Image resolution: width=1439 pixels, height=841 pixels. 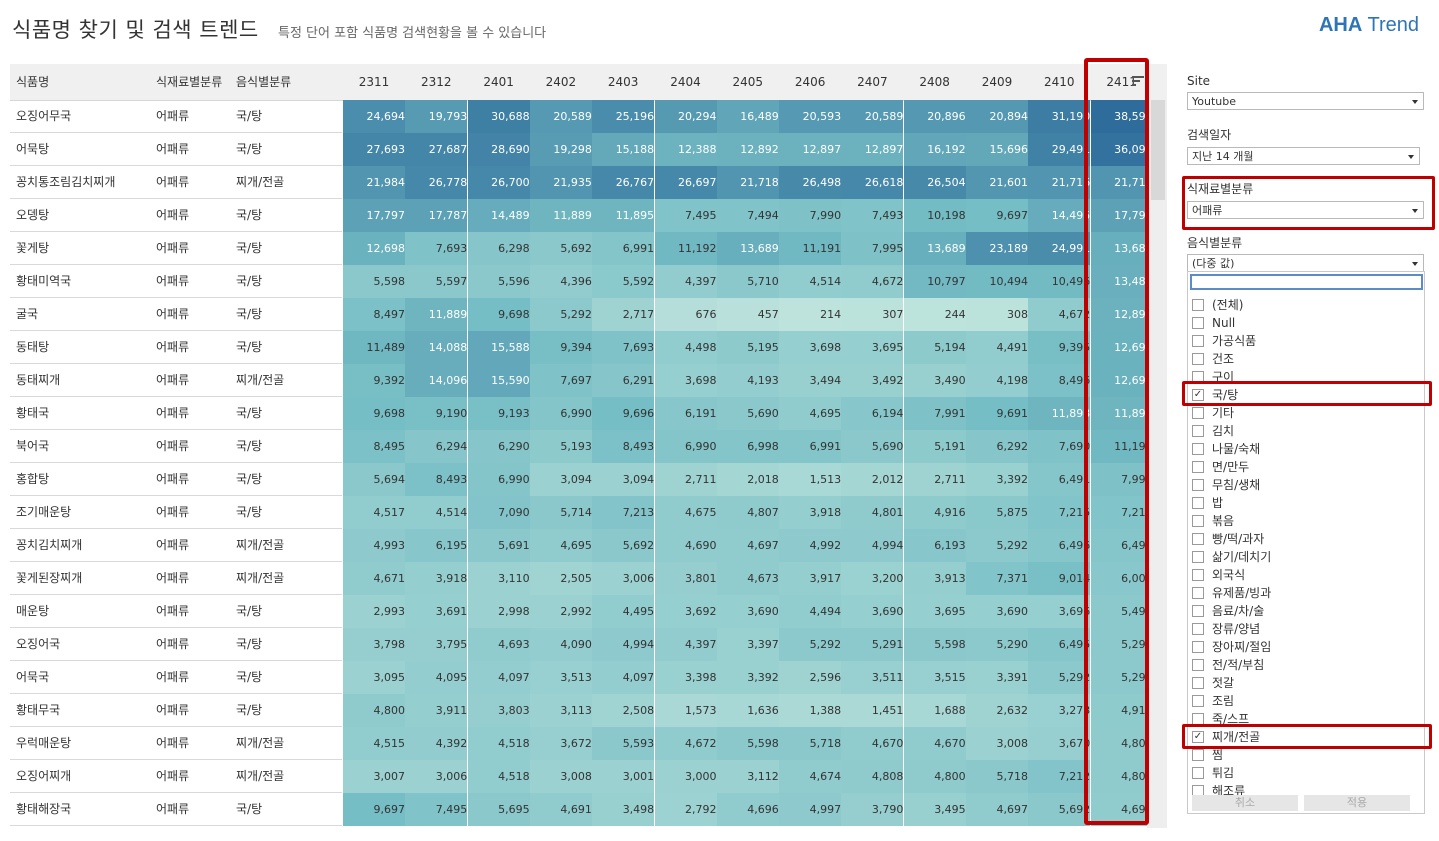 What do you see at coordinates (1305, 341) in the screenshot?
I see `filter-option: 가공식품` at bounding box center [1305, 341].